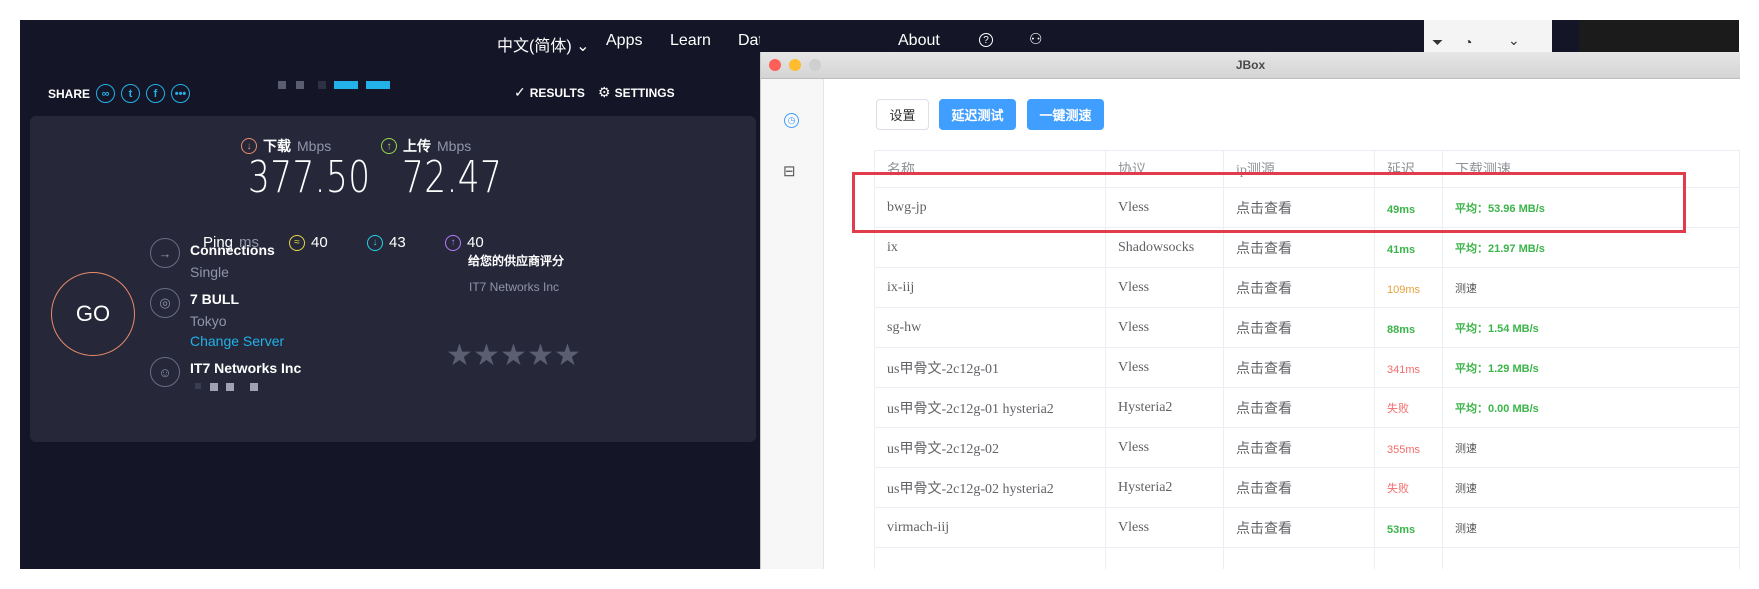 The height and width of the screenshot is (589, 1759). What do you see at coordinates (636, 92) in the screenshot?
I see `settings-tab: ⚙ SETTINGS` at bounding box center [636, 92].